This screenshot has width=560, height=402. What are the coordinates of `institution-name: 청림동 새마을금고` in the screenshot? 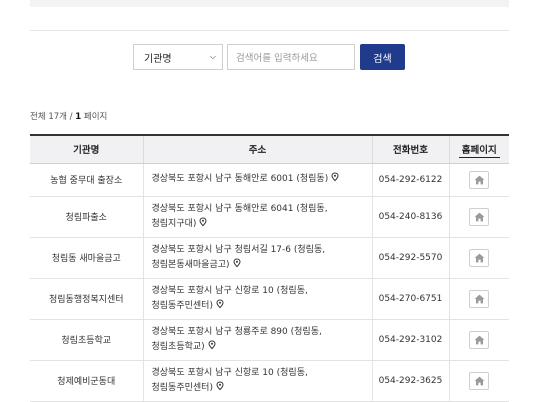 It's located at (86, 258).